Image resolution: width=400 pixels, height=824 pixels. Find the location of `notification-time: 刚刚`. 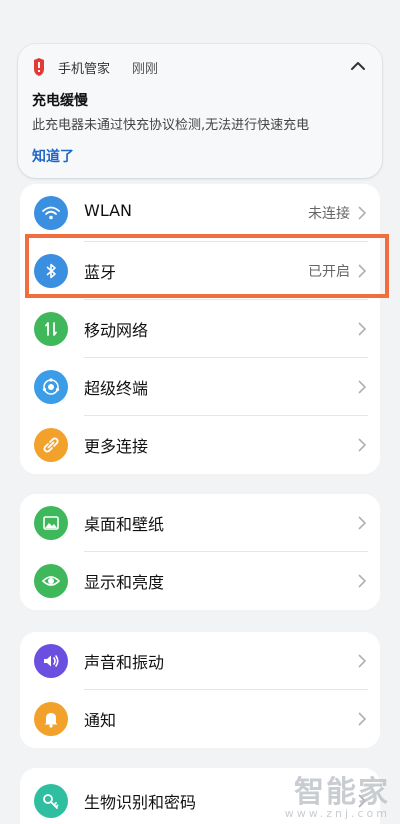

notification-time: 刚刚 is located at coordinates (145, 69).